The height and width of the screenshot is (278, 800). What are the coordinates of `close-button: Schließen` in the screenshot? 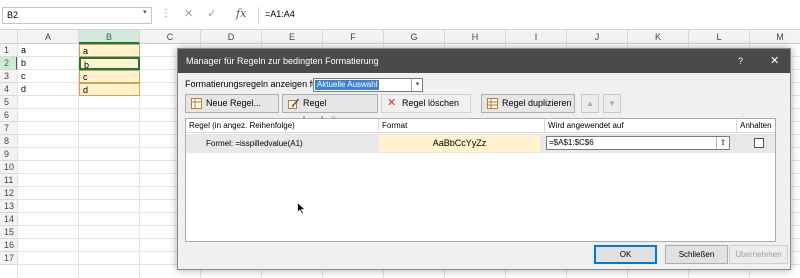 It's located at (696, 254).